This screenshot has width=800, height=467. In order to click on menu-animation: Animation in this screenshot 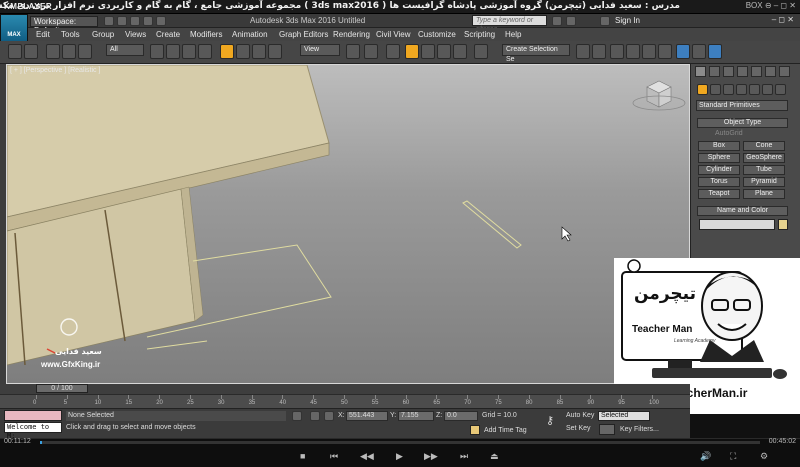, I will do `click(250, 34)`.